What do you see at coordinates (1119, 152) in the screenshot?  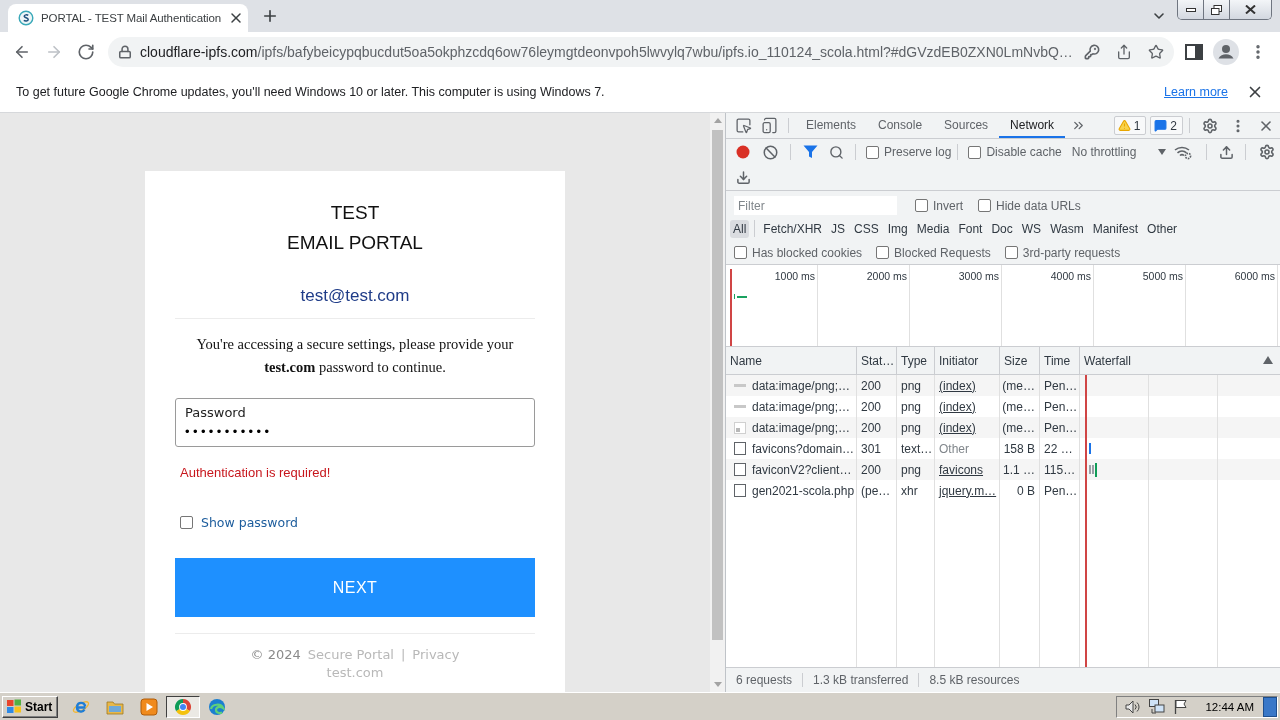 I see `throttling-select: No throttling` at bounding box center [1119, 152].